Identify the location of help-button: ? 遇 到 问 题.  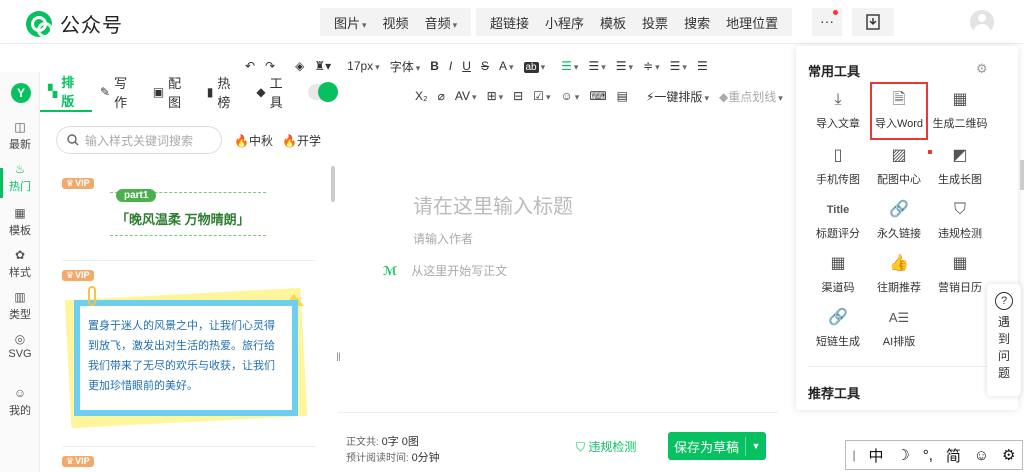
(1004, 340).